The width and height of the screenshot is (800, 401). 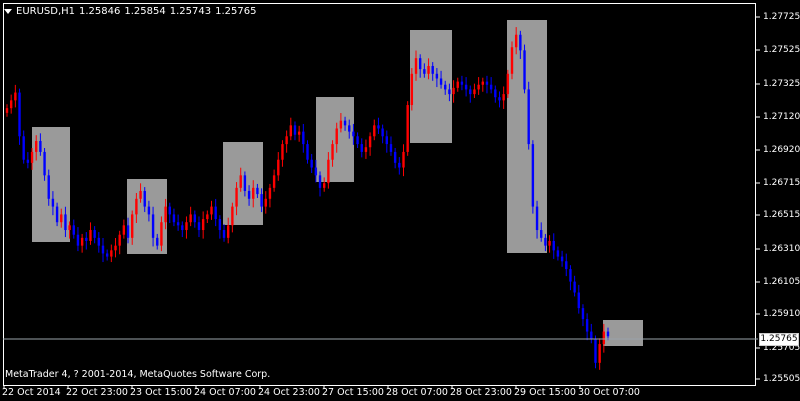 I want to click on y-axis-label: 1.27120, so click(x=781, y=117).